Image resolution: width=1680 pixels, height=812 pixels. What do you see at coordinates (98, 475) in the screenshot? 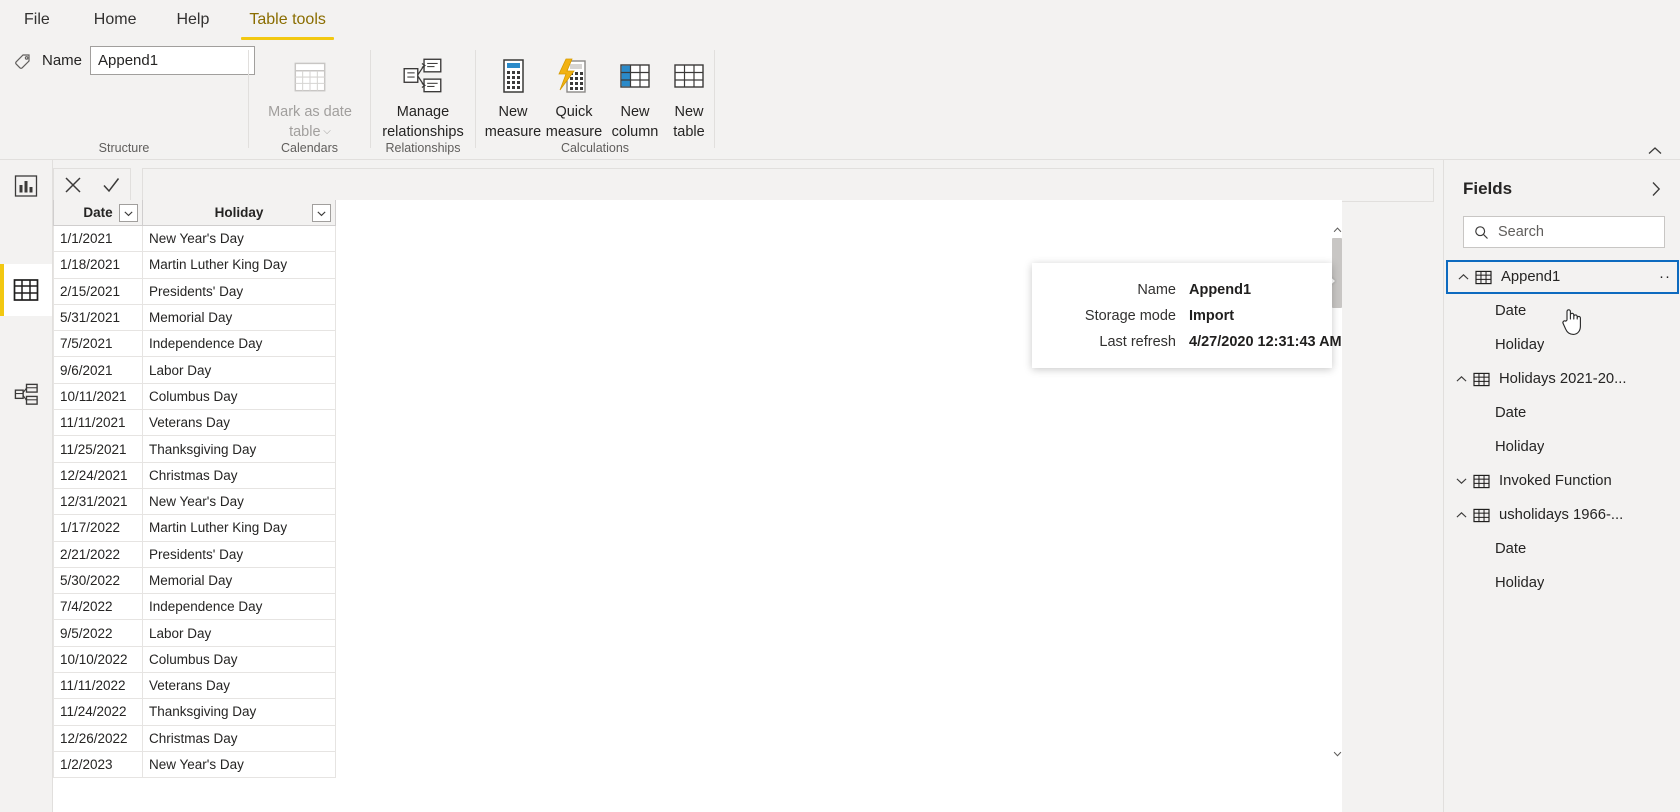
I see `cell-date: 12/24/2021` at bounding box center [98, 475].